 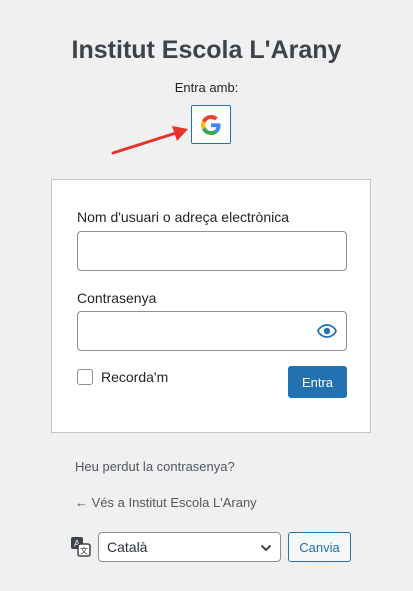 What do you see at coordinates (212, 251) in the screenshot?
I see `username-input` at bounding box center [212, 251].